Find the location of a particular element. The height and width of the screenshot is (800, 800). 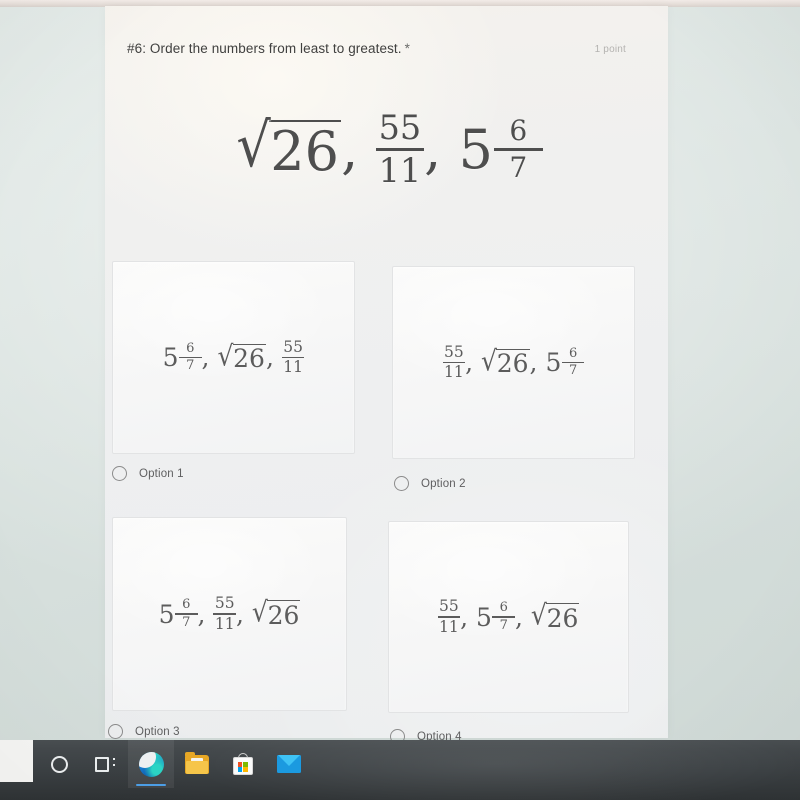

option-4-math: 55 11, 5 6 7, √ 26 is located at coordinates (508, 616).